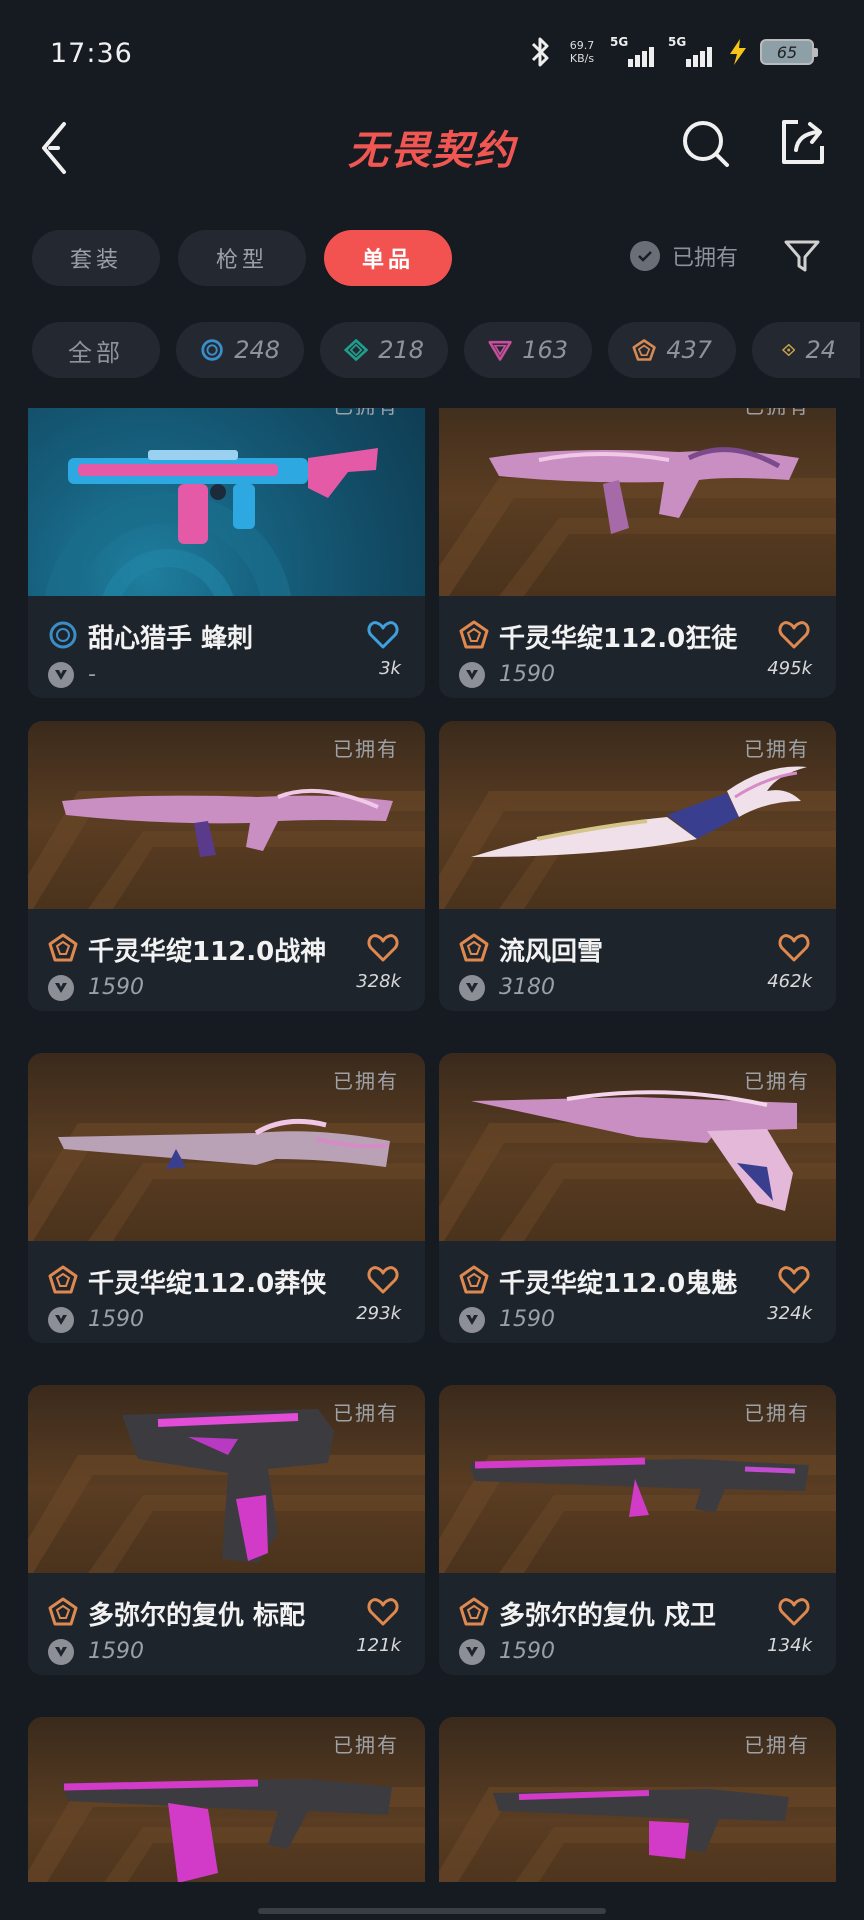  I want to click on charging-icon, so click(738, 52).